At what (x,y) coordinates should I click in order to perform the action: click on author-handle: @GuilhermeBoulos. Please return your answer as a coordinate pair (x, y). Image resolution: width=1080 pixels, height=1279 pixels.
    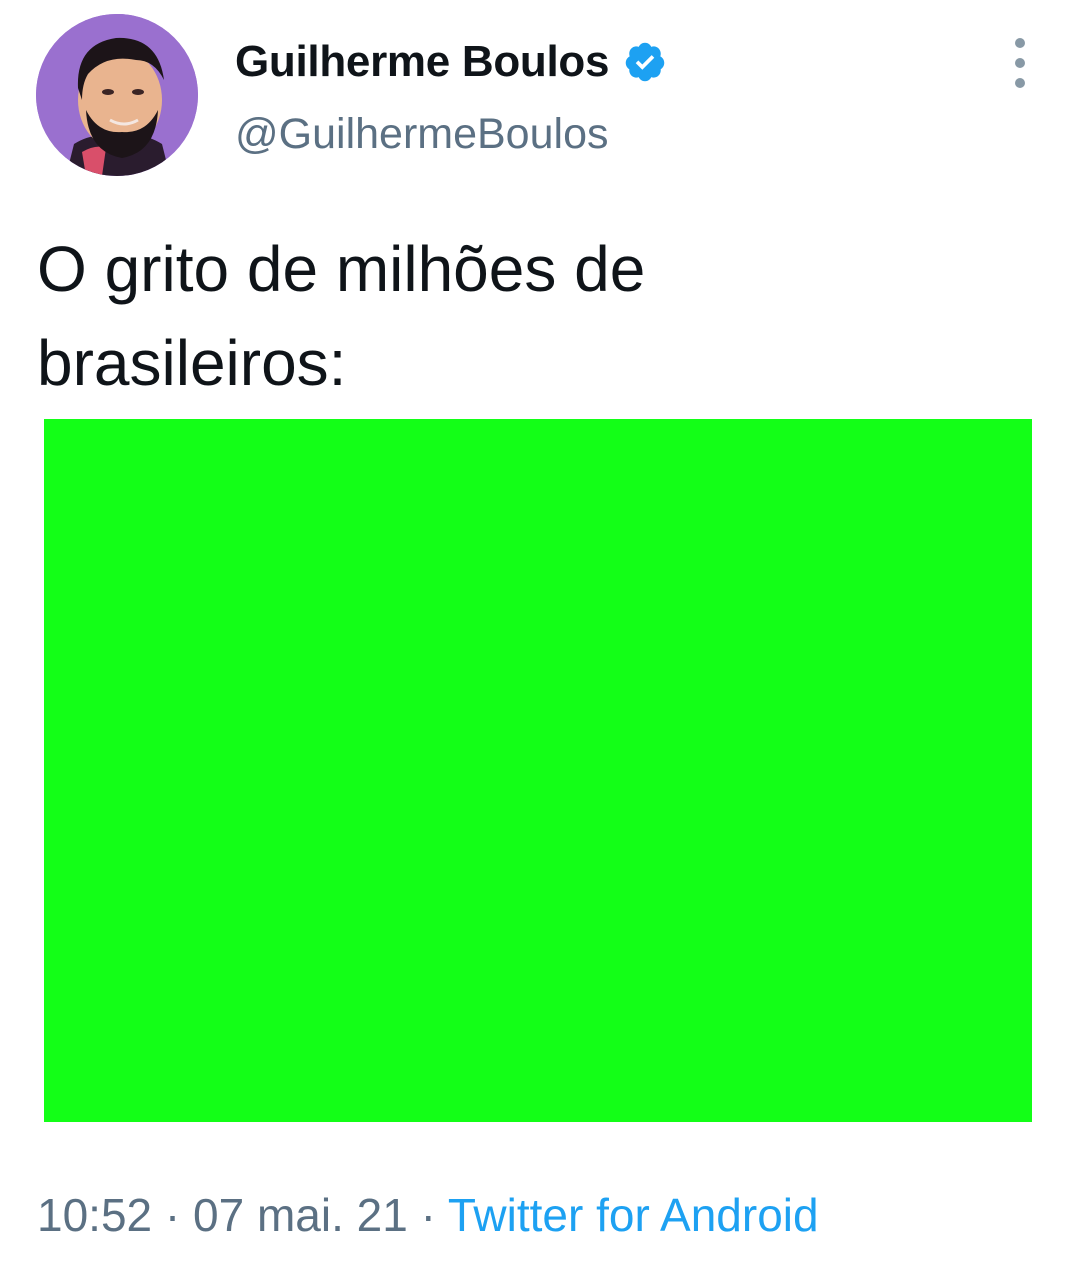
    Looking at the image, I should click on (421, 134).